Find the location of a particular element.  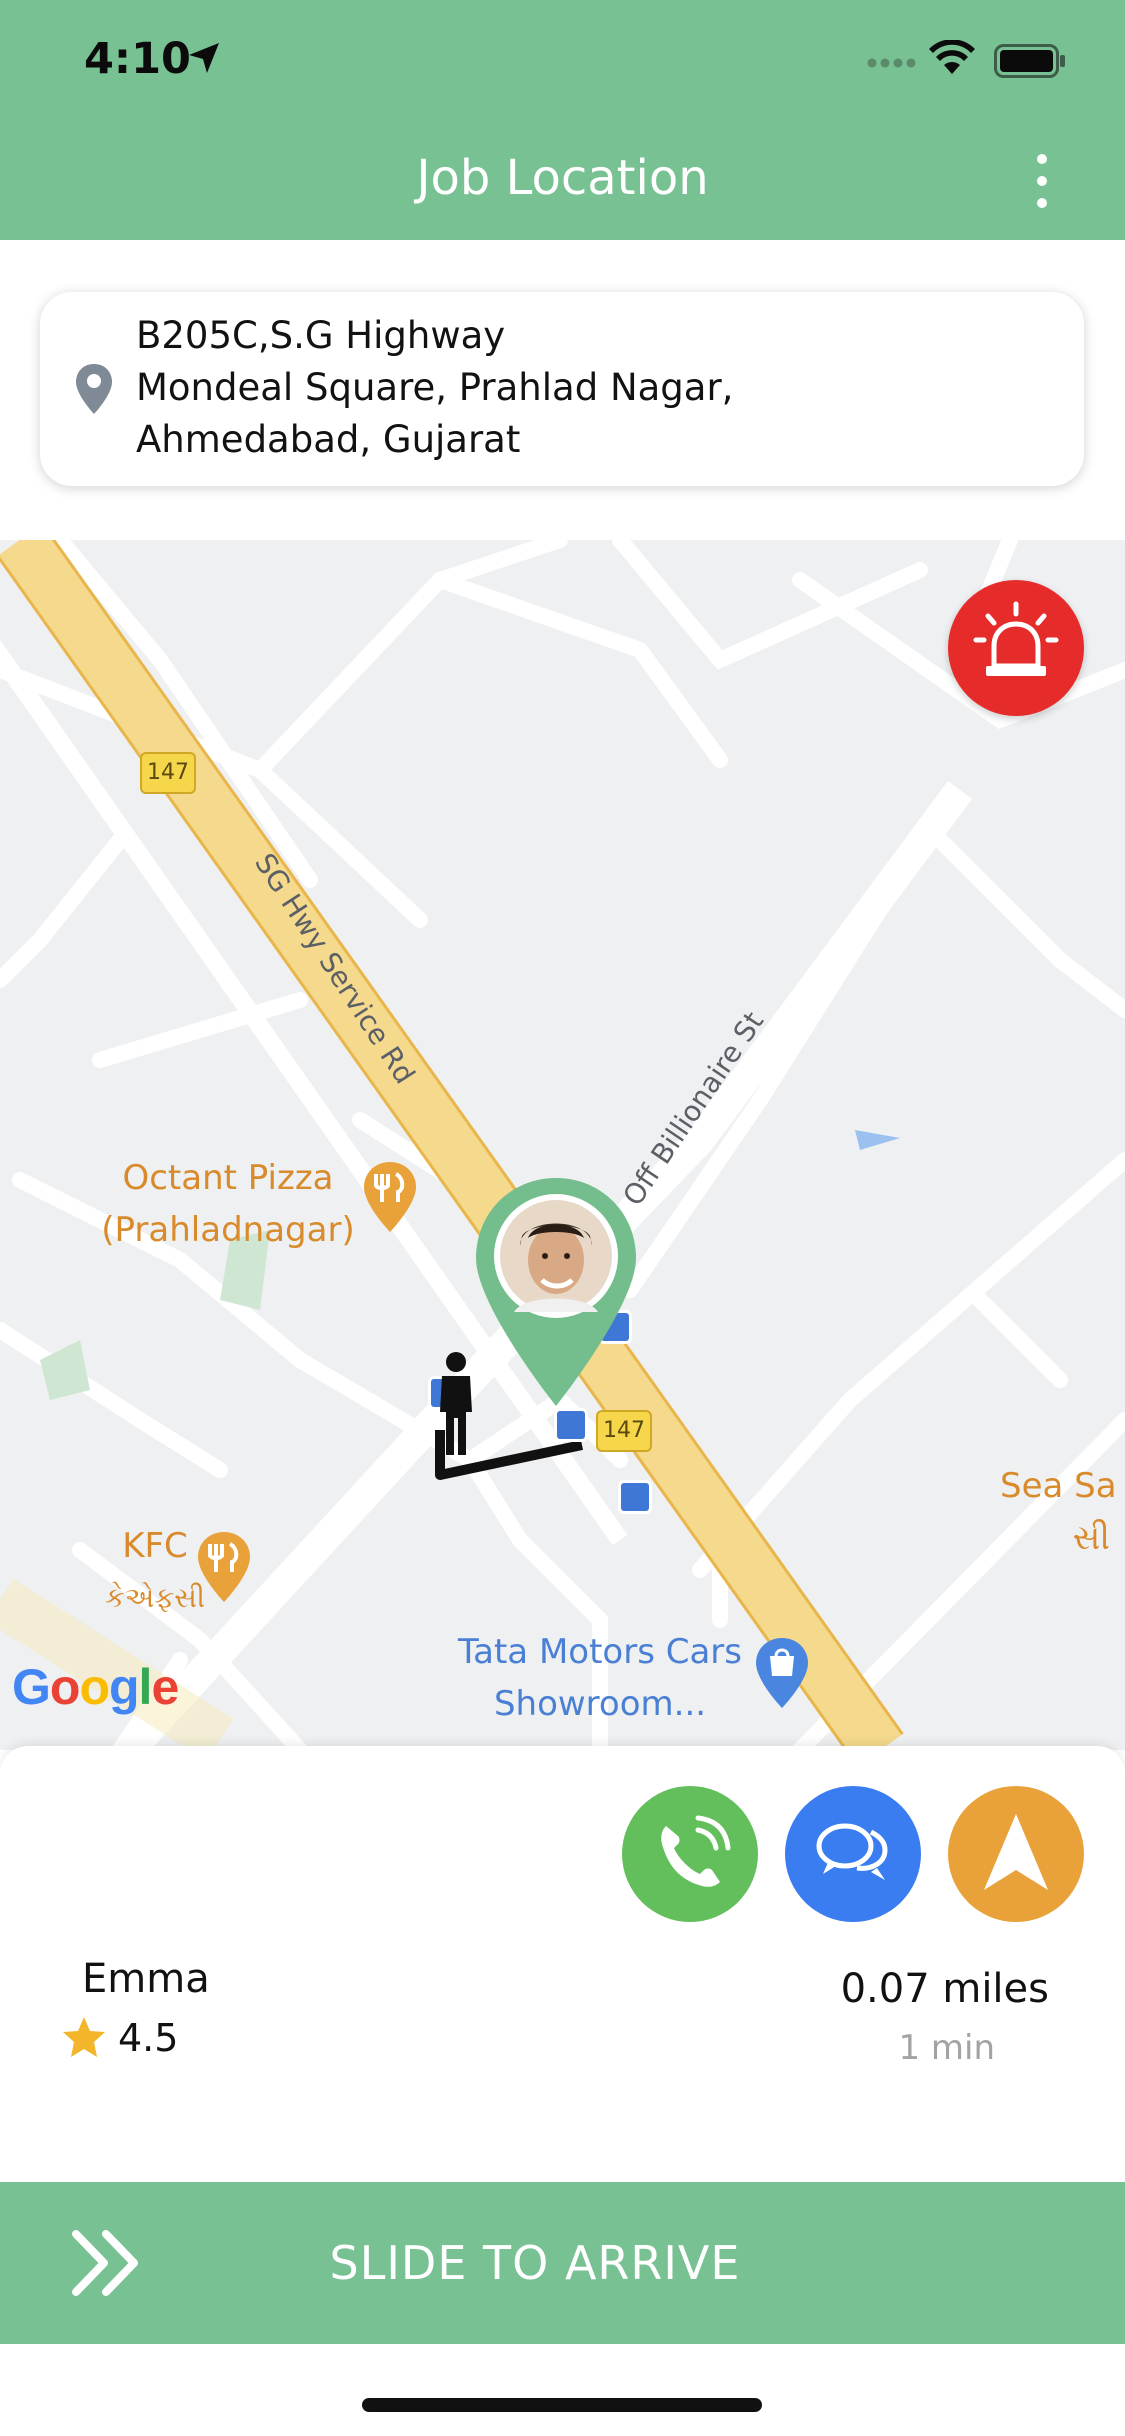

shopping-pin-icon is located at coordinates (782, 1673).